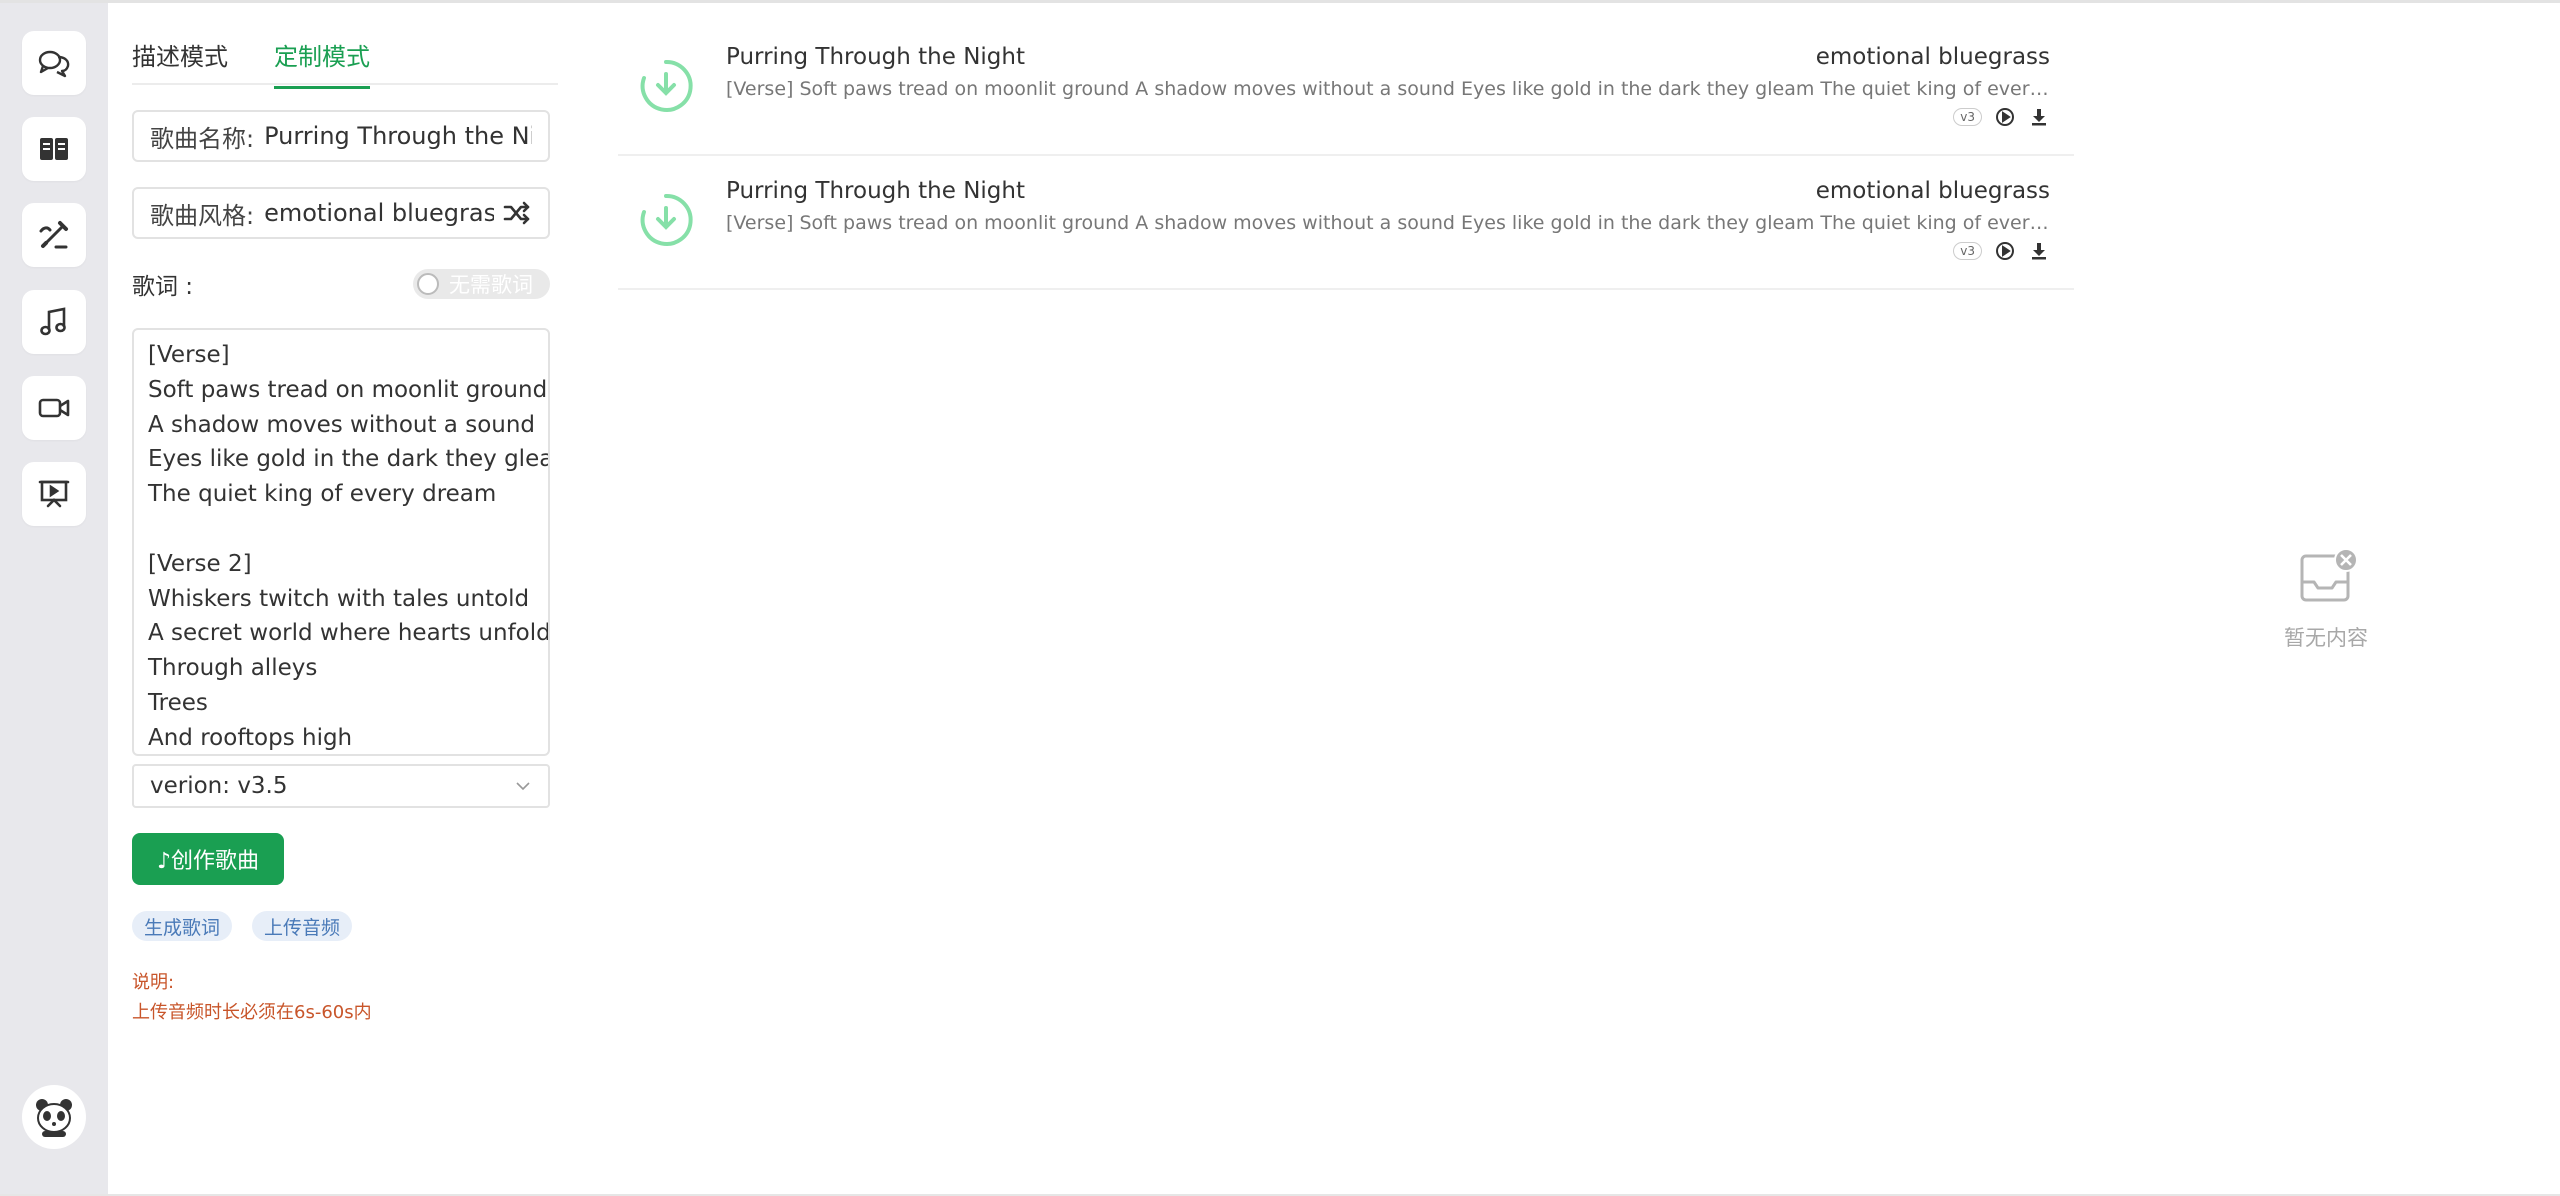 This screenshot has width=2560, height=1196. What do you see at coordinates (302, 926) in the screenshot?
I see `upload-audio-chip: 上传音频` at bounding box center [302, 926].